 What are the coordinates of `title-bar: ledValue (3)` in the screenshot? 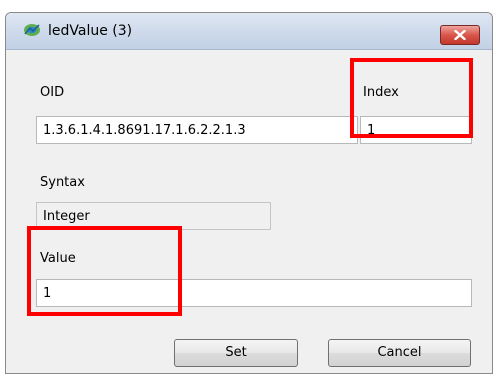 It's located at (249, 31).